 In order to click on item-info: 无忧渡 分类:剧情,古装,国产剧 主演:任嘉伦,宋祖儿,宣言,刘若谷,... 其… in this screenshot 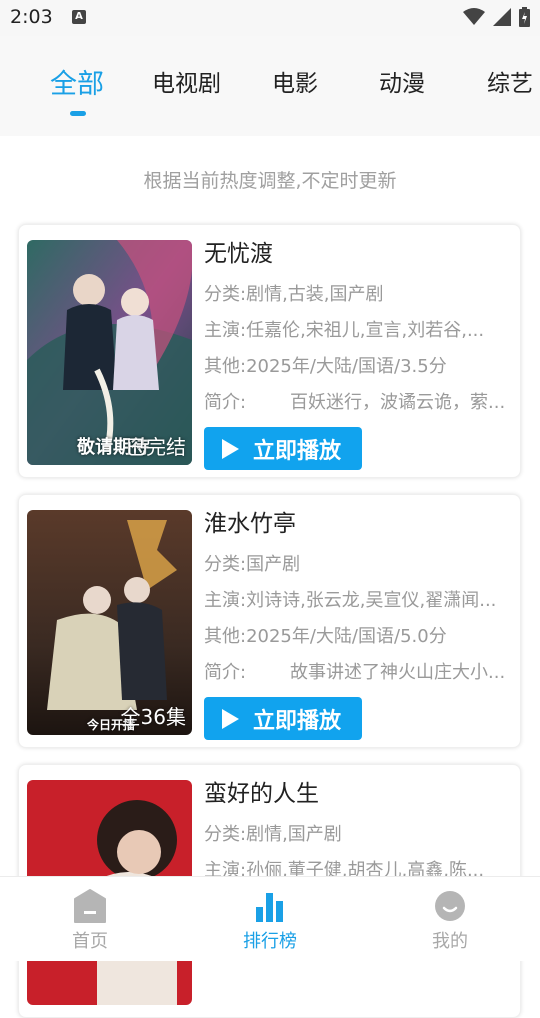, I will do `click(359, 329)`.